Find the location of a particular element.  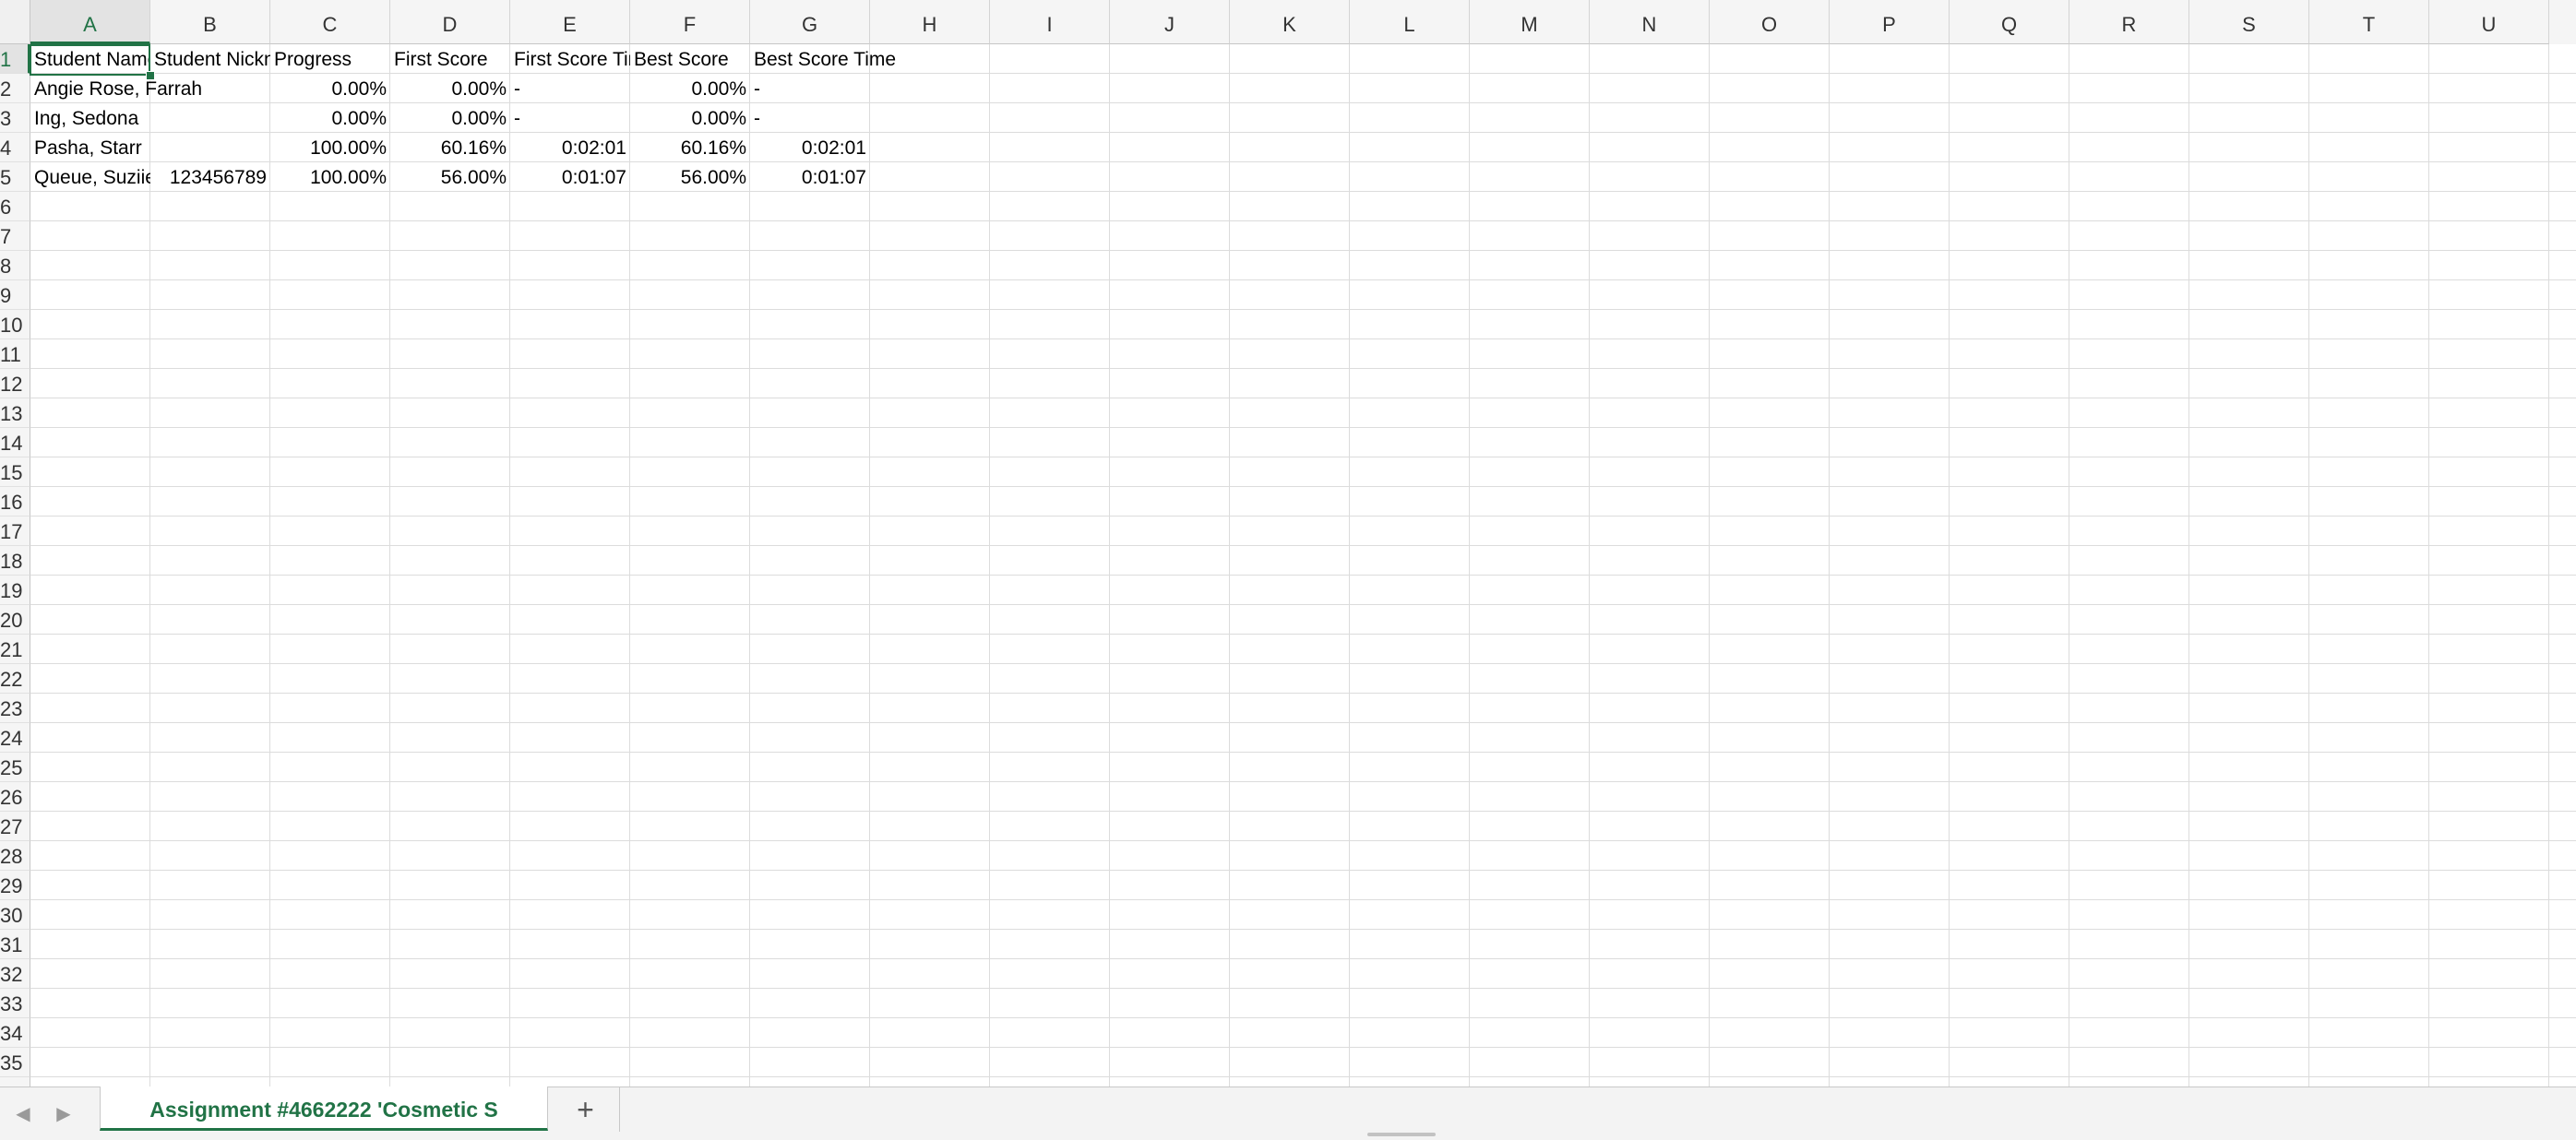

row-header-11: 11 is located at coordinates (15, 354).